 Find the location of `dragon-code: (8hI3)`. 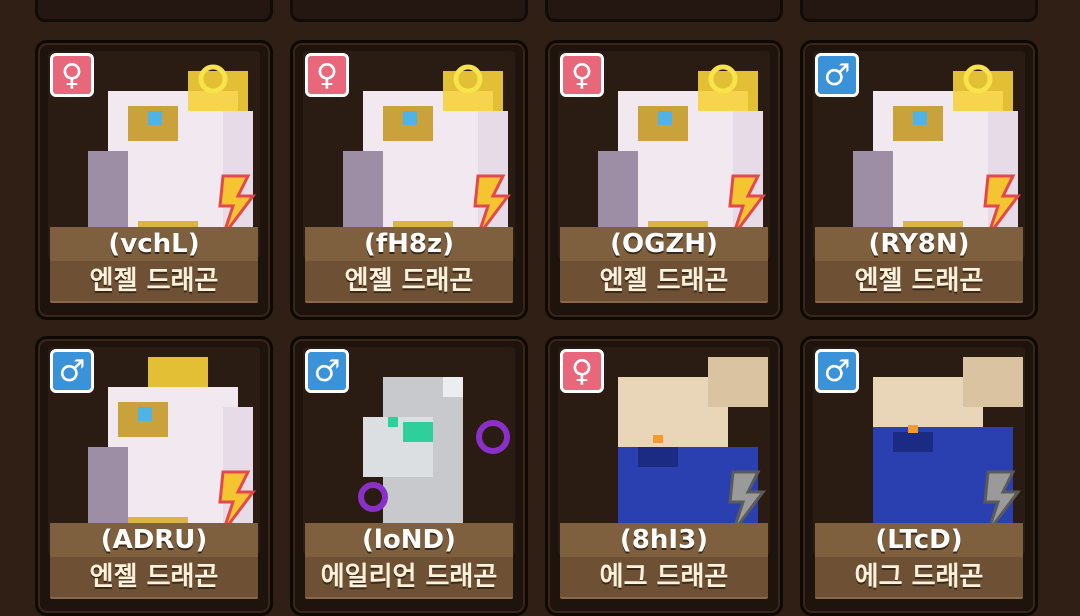

dragon-code: (8hI3) is located at coordinates (664, 540).